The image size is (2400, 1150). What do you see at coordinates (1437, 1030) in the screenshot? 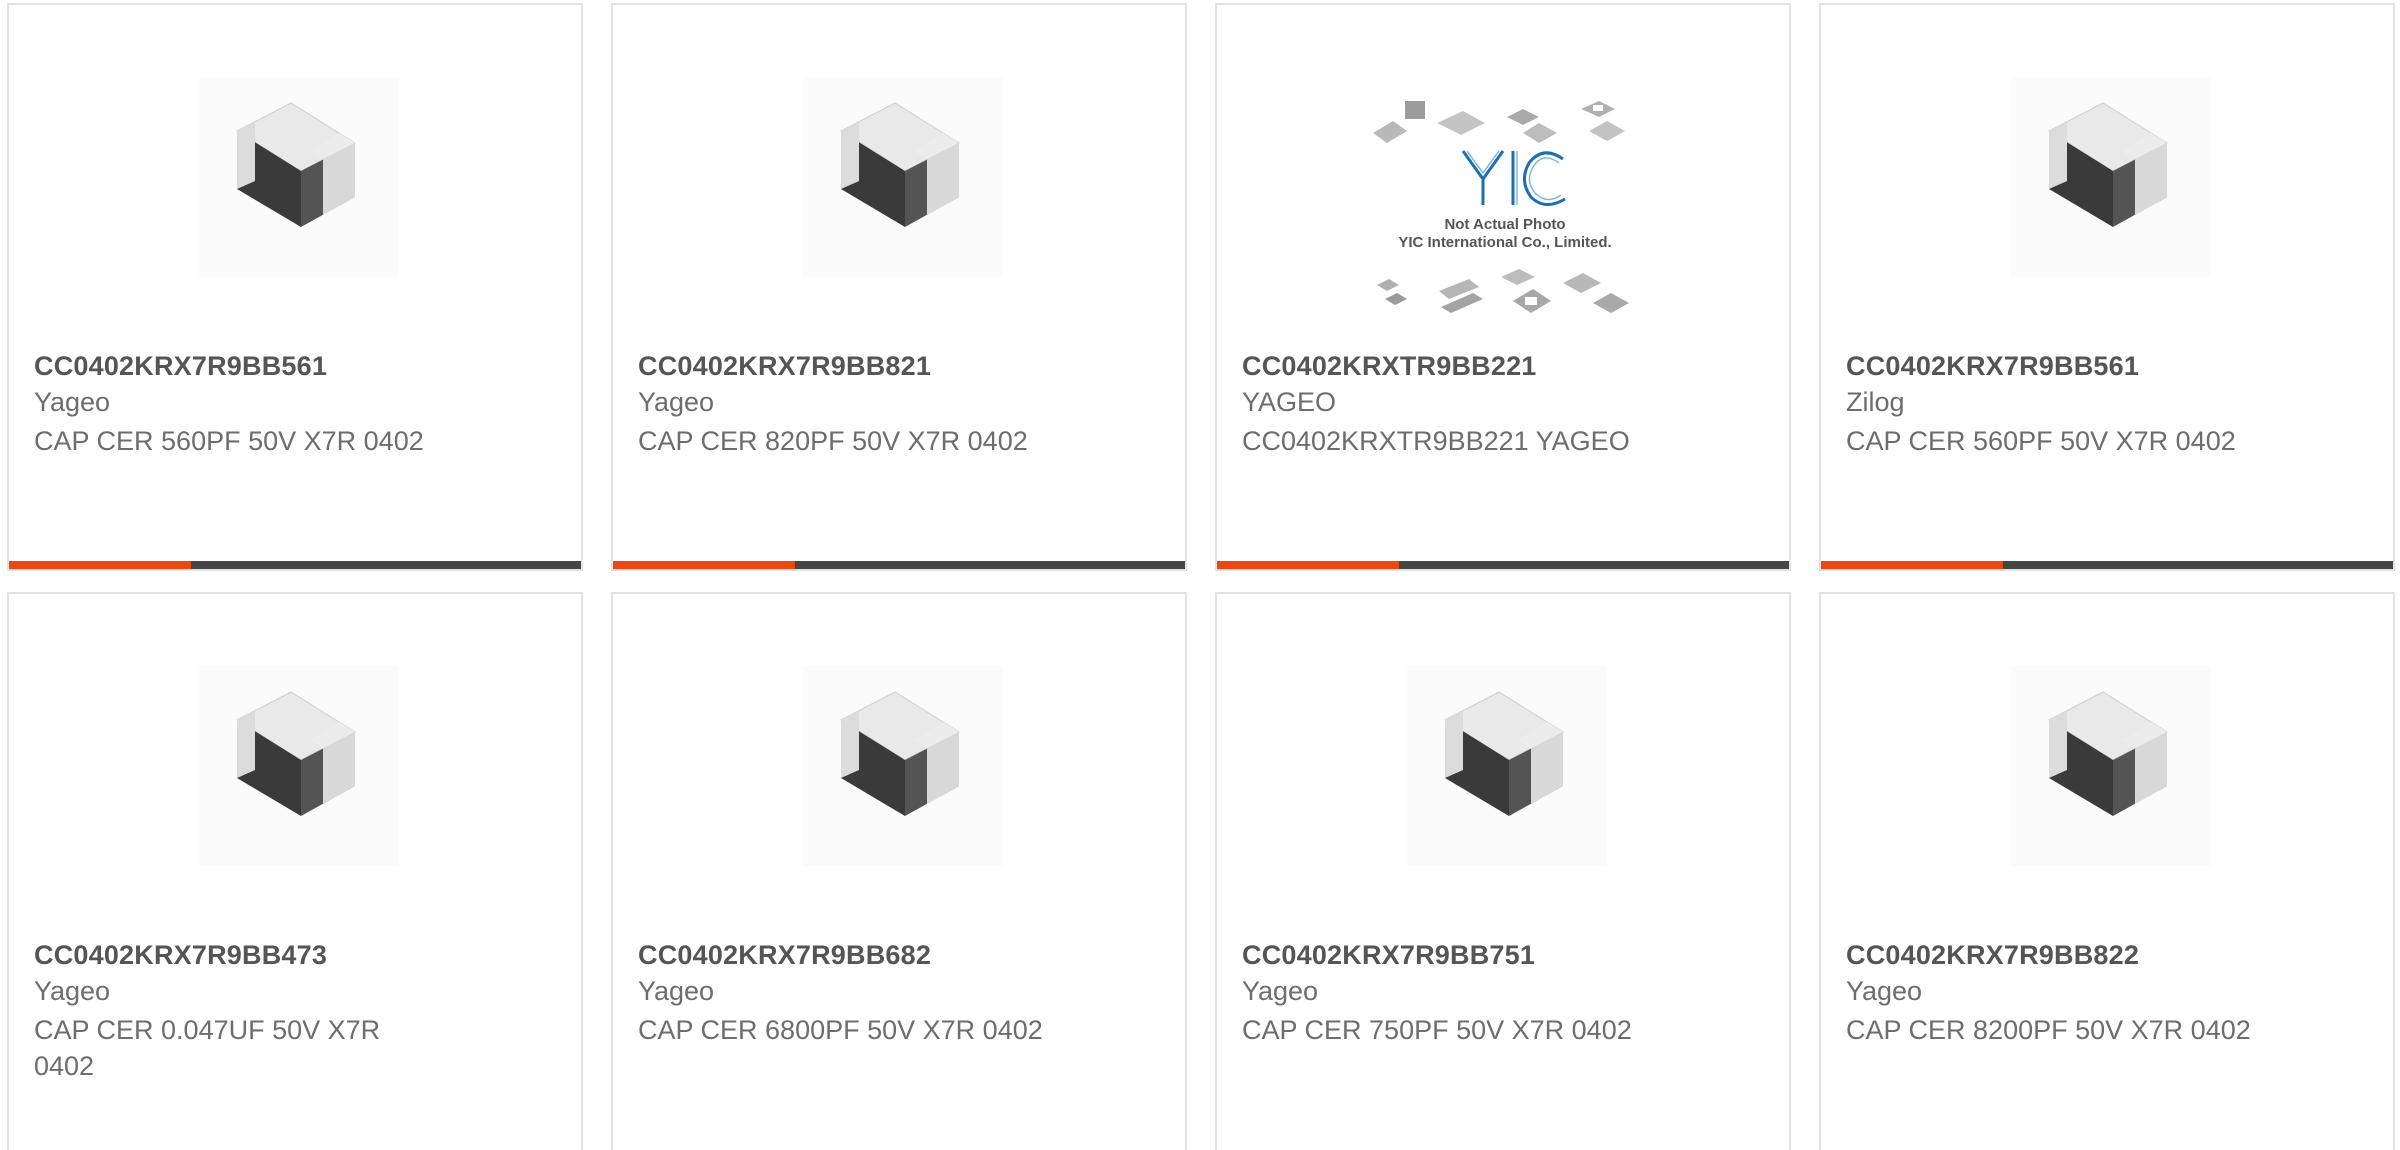
I see `description: CAP CER 750PF 50V X7R 0402` at bounding box center [1437, 1030].